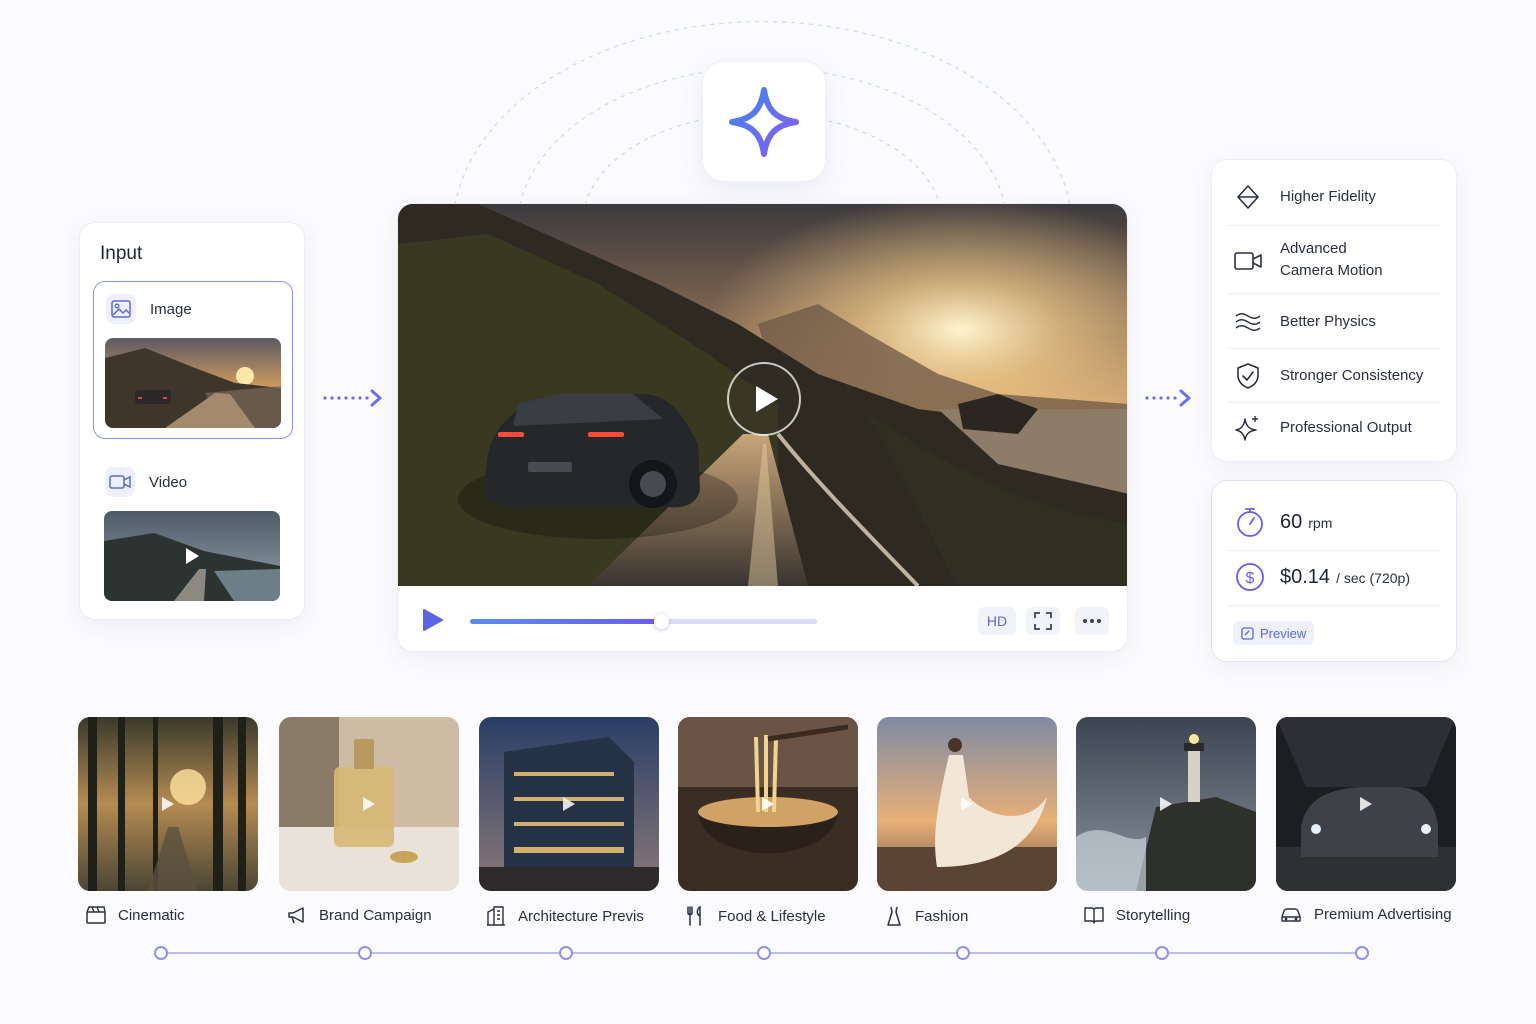 This screenshot has height=1024, width=1536. Describe the element at coordinates (1320, 522) in the screenshot. I see `rate-unit: rpm` at that location.